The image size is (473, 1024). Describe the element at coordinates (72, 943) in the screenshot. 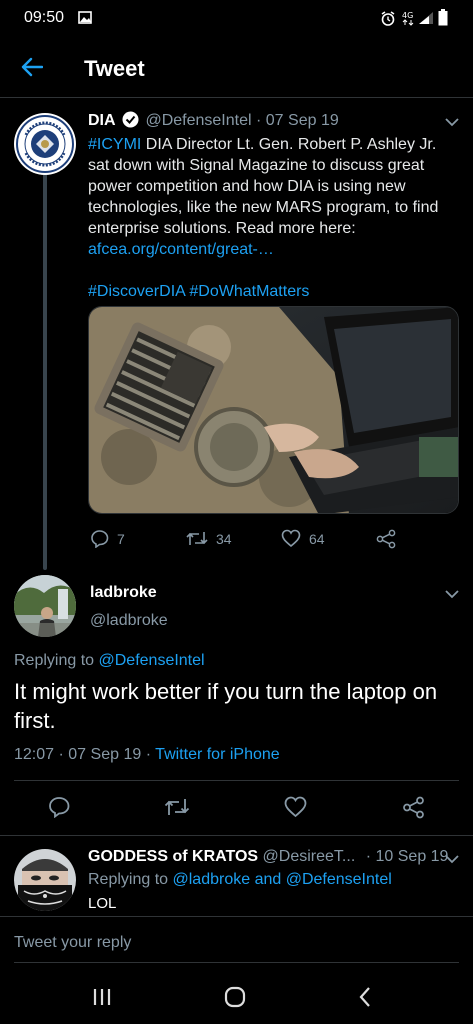

I see `reply-compose-input: Tweet your reply` at that location.